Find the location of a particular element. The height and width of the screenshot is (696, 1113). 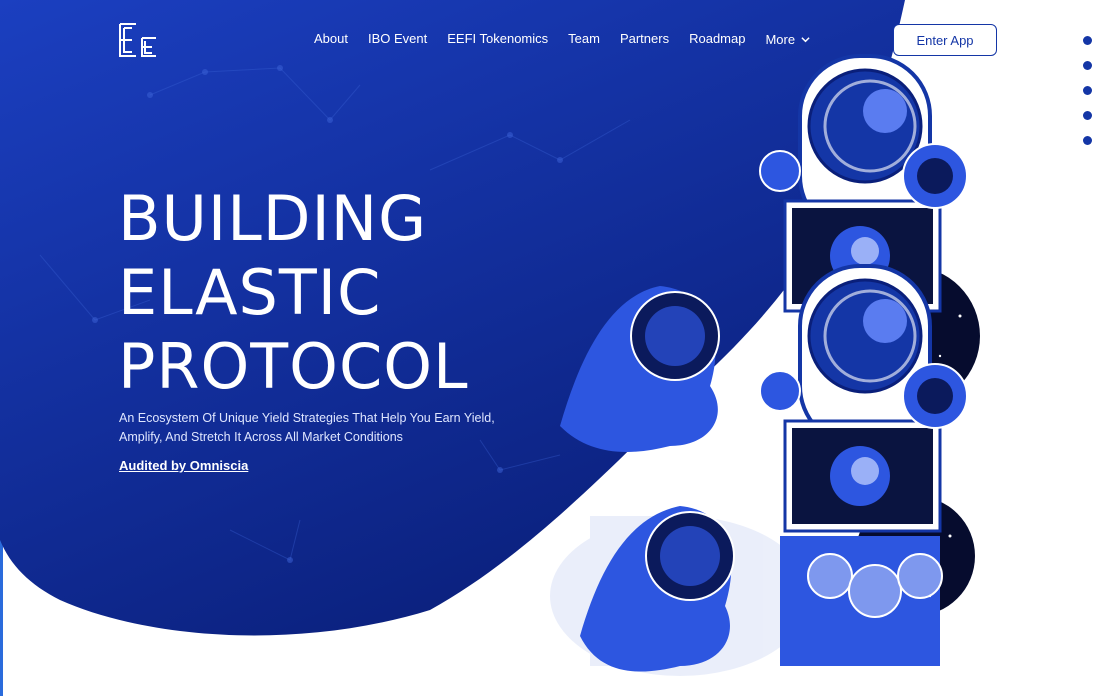

section-dot-nav is located at coordinates (1087, 90).